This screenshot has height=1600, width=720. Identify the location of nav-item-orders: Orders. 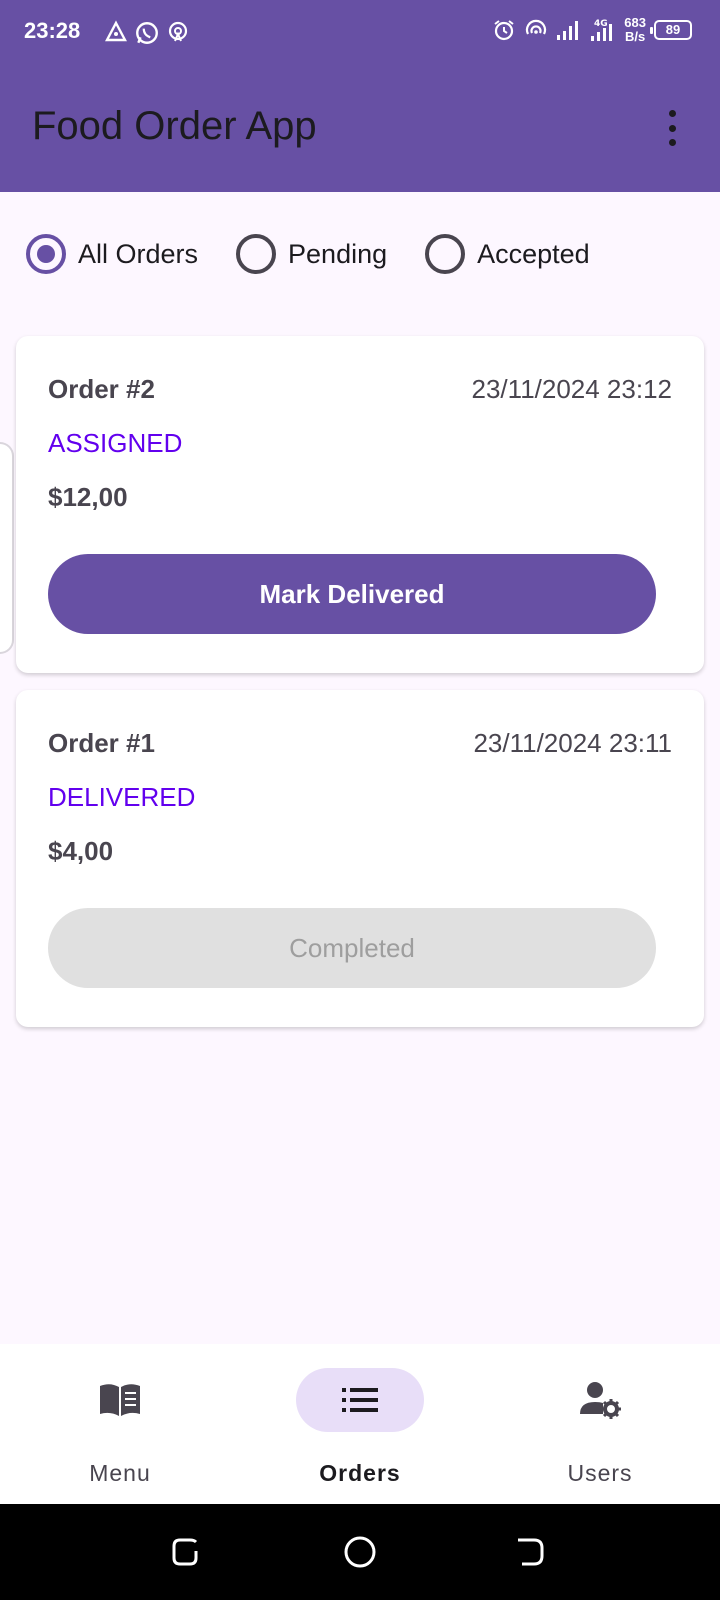
(360, 1424).